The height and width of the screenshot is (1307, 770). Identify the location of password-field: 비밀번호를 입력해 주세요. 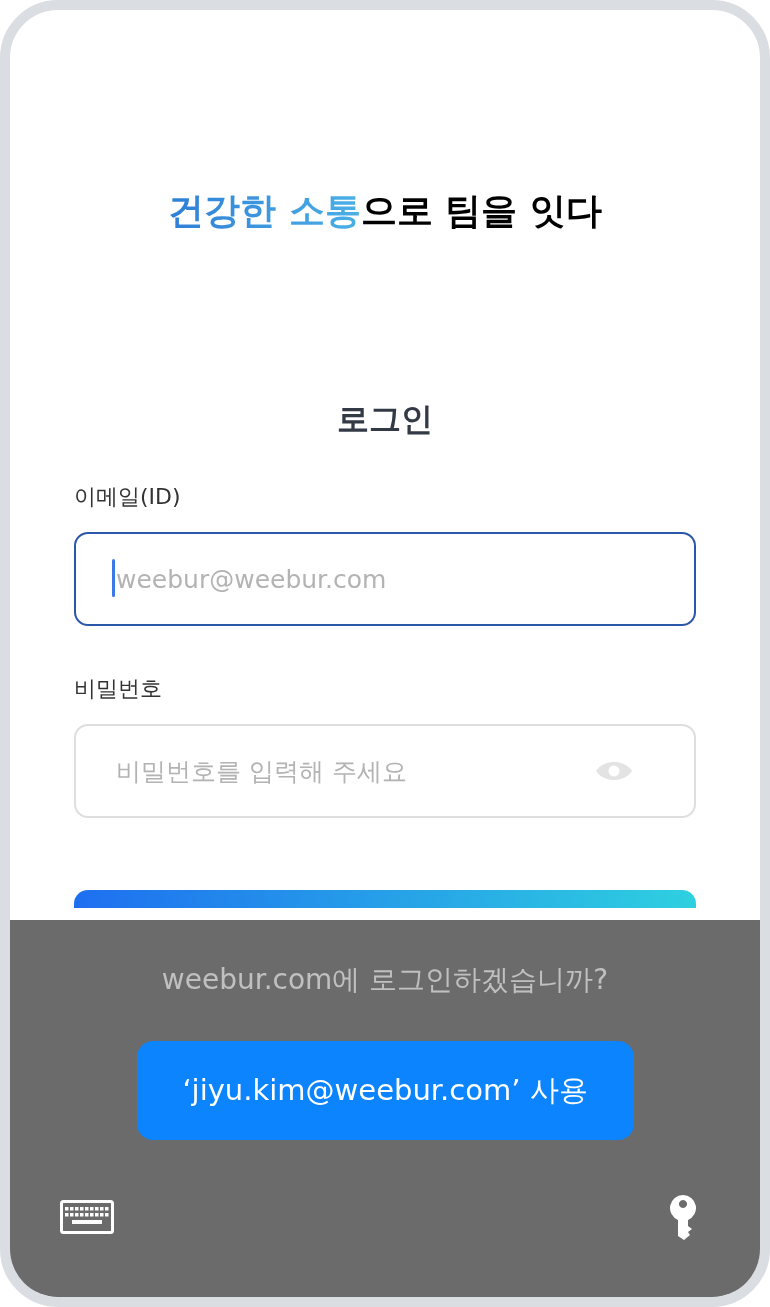
(385, 771).